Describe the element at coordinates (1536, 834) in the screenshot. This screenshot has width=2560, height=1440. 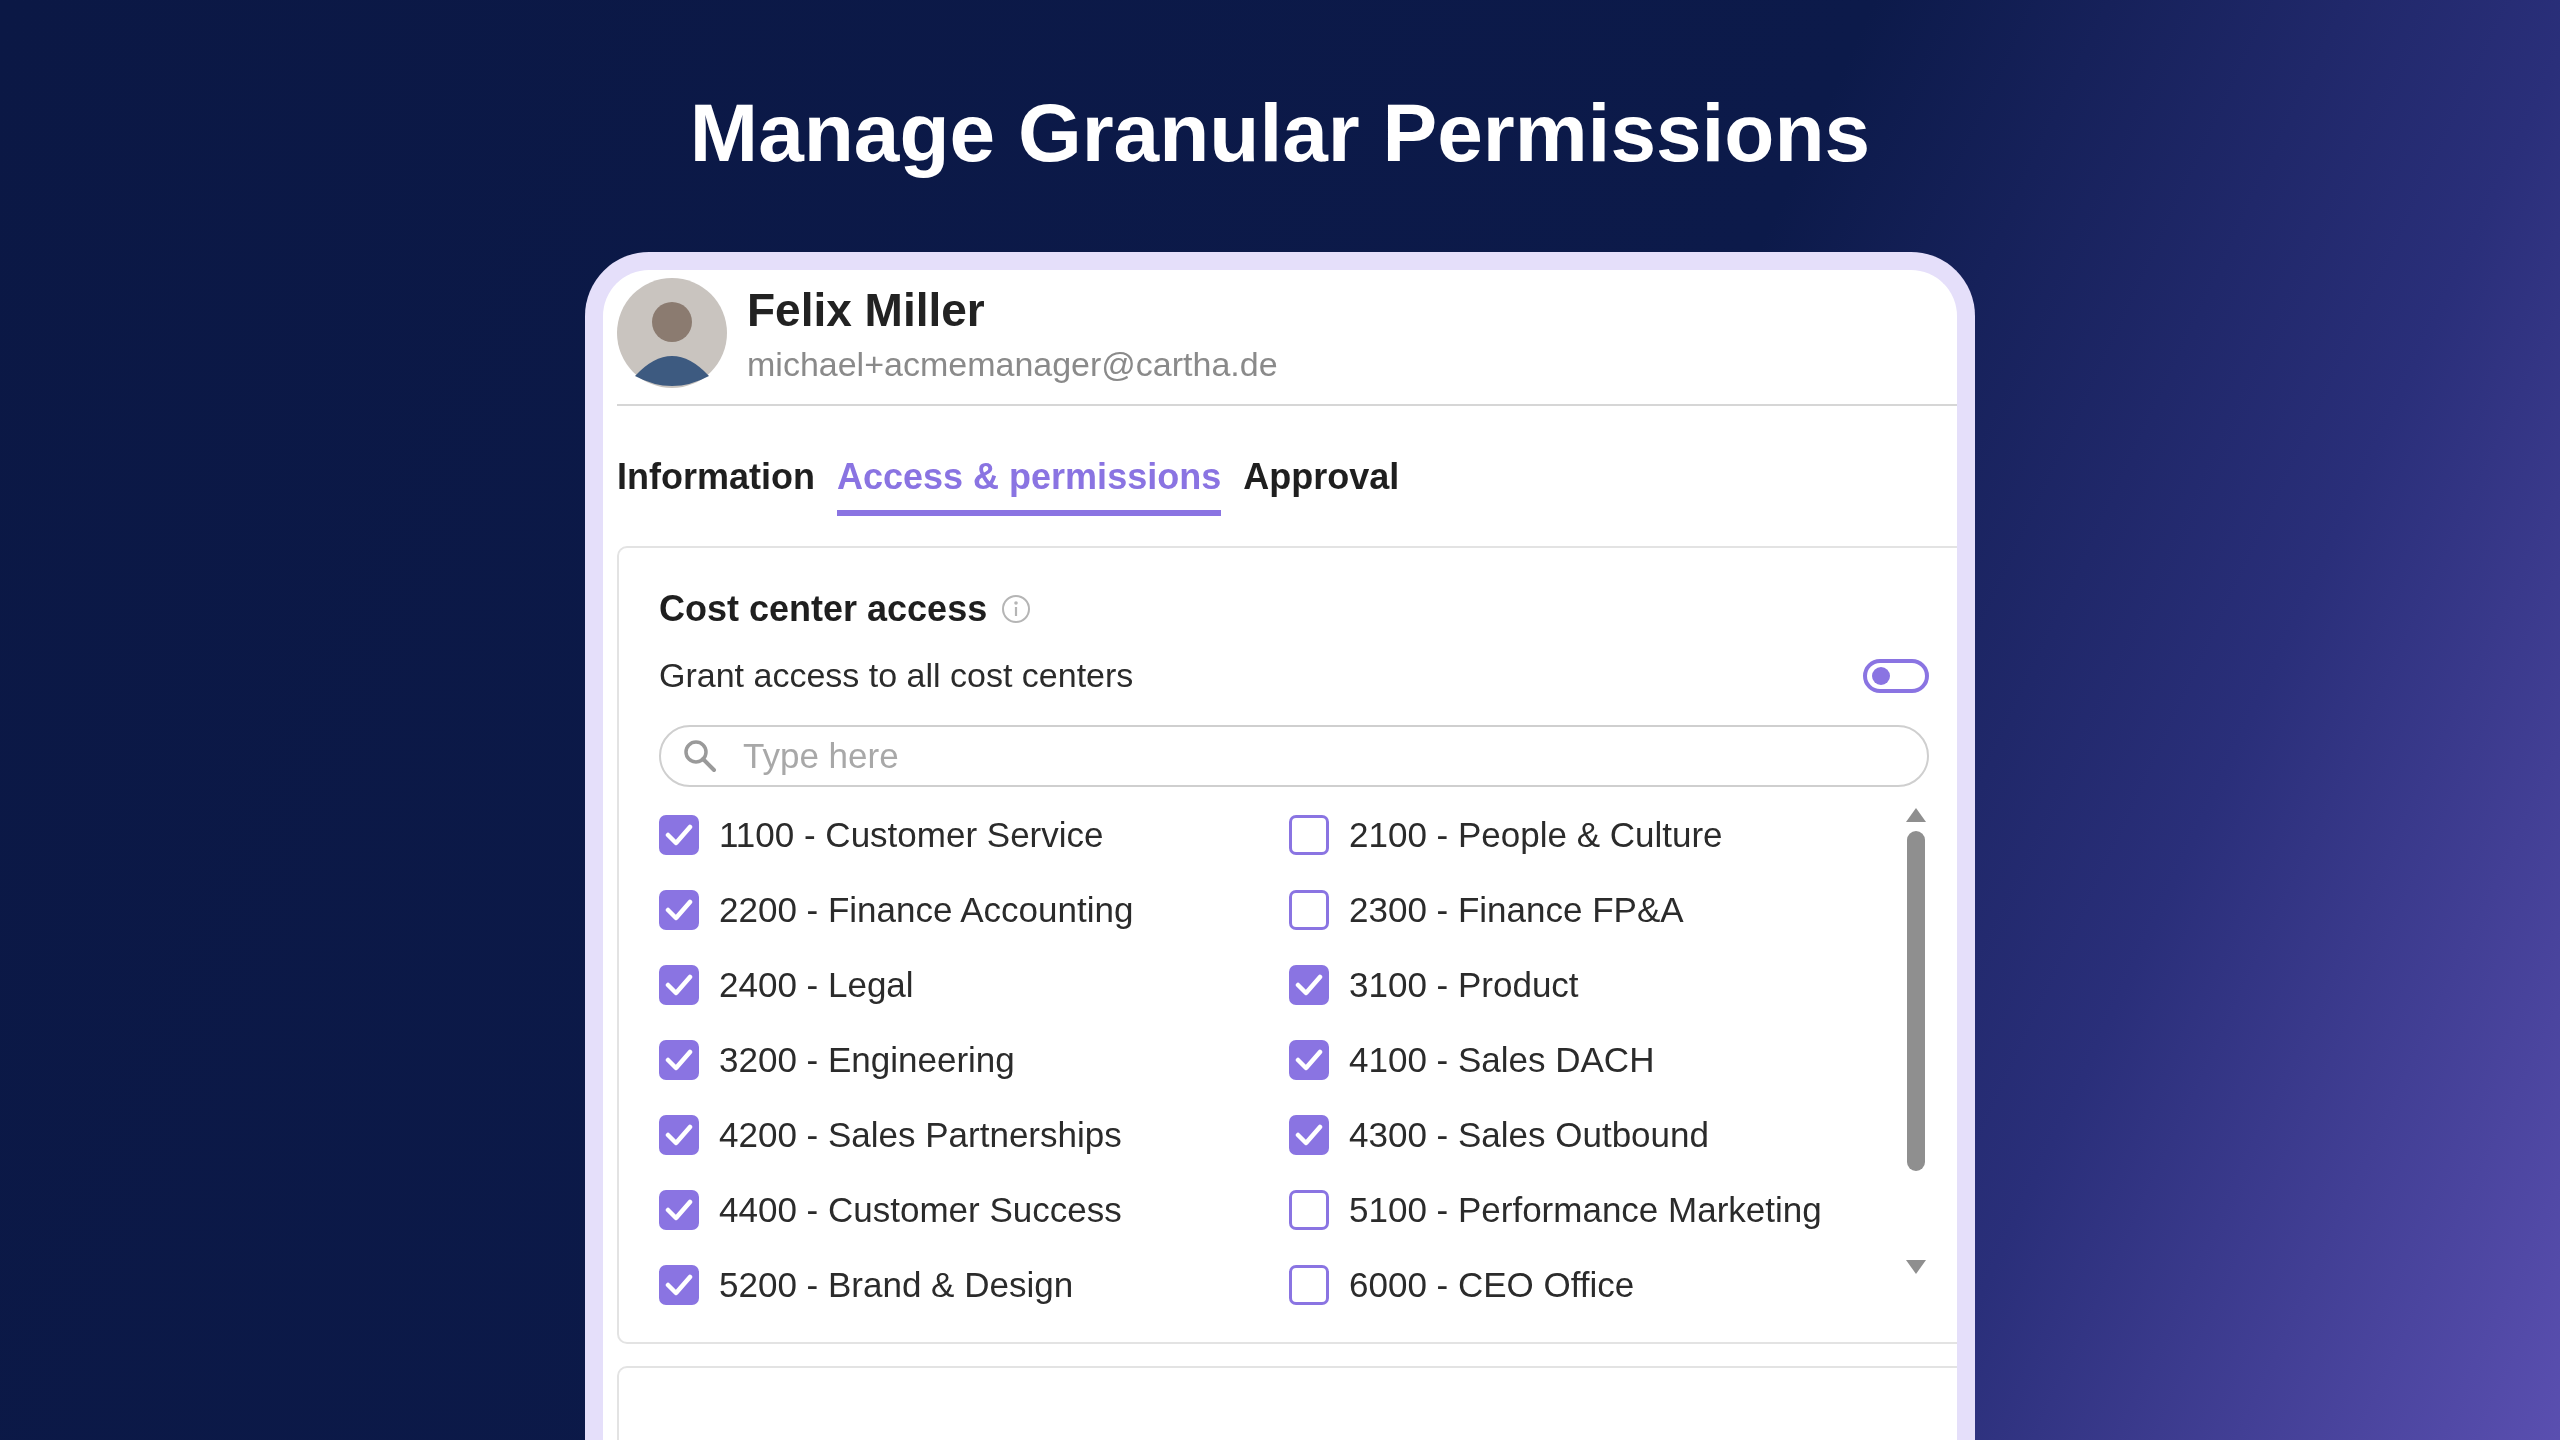
I see `cost-center-label: 2100 - People & Culture` at that location.